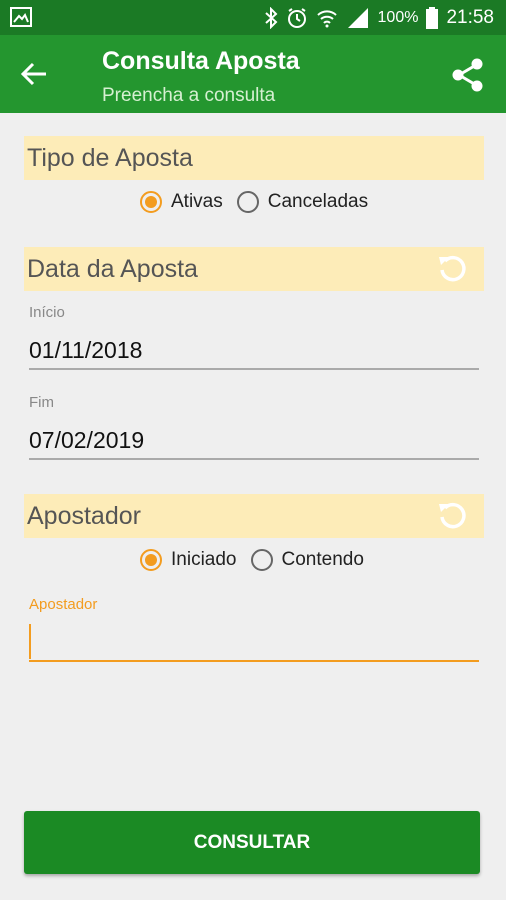  What do you see at coordinates (30, 641) in the screenshot?
I see `text-cursor` at bounding box center [30, 641].